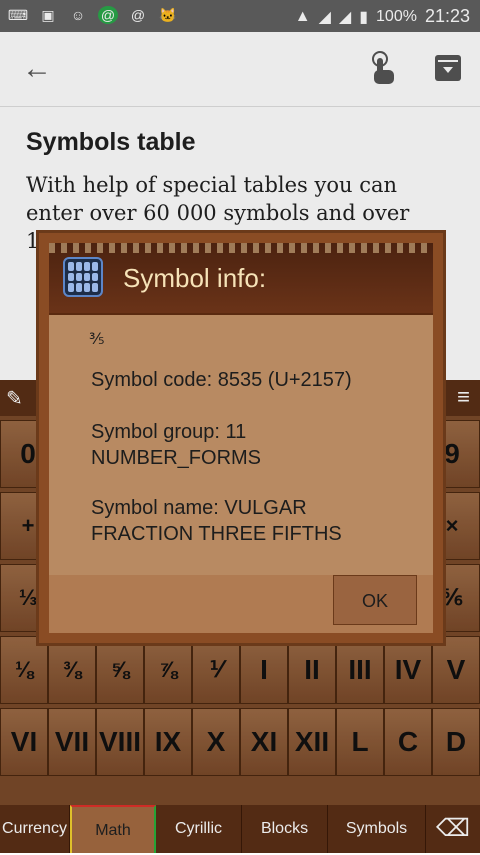 This screenshot has height=855, width=480. Describe the element at coordinates (199, 508) in the screenshot. I see `symbol-name-line1: Symbol name: VULGAR` at that location.